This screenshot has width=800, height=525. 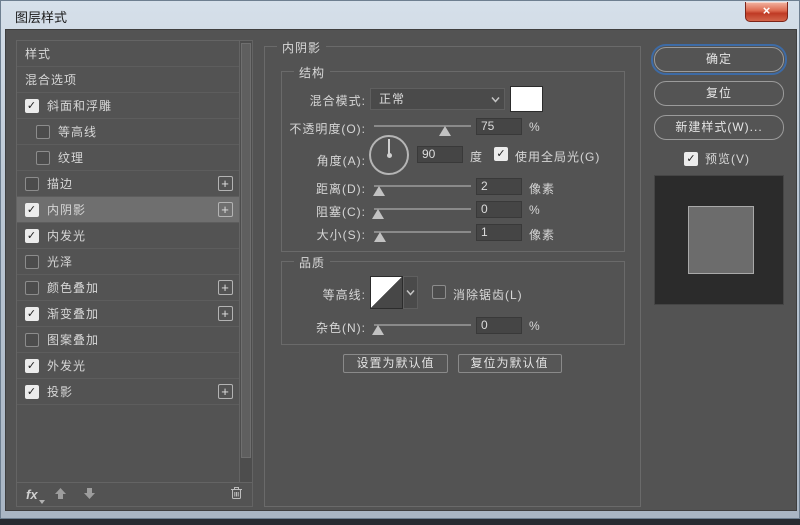 I want to click on choke-unit: %, so click(x=535, y=210).